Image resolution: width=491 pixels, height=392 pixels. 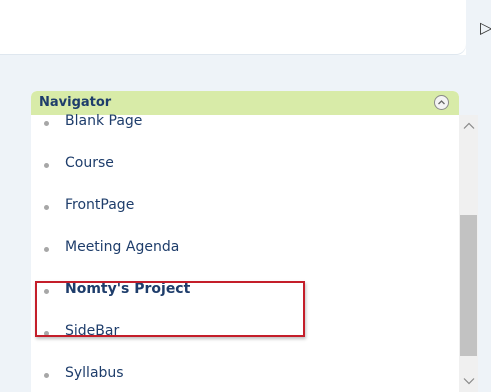 I want to click on list-item: FrontPage, so click(x=231, y=219).